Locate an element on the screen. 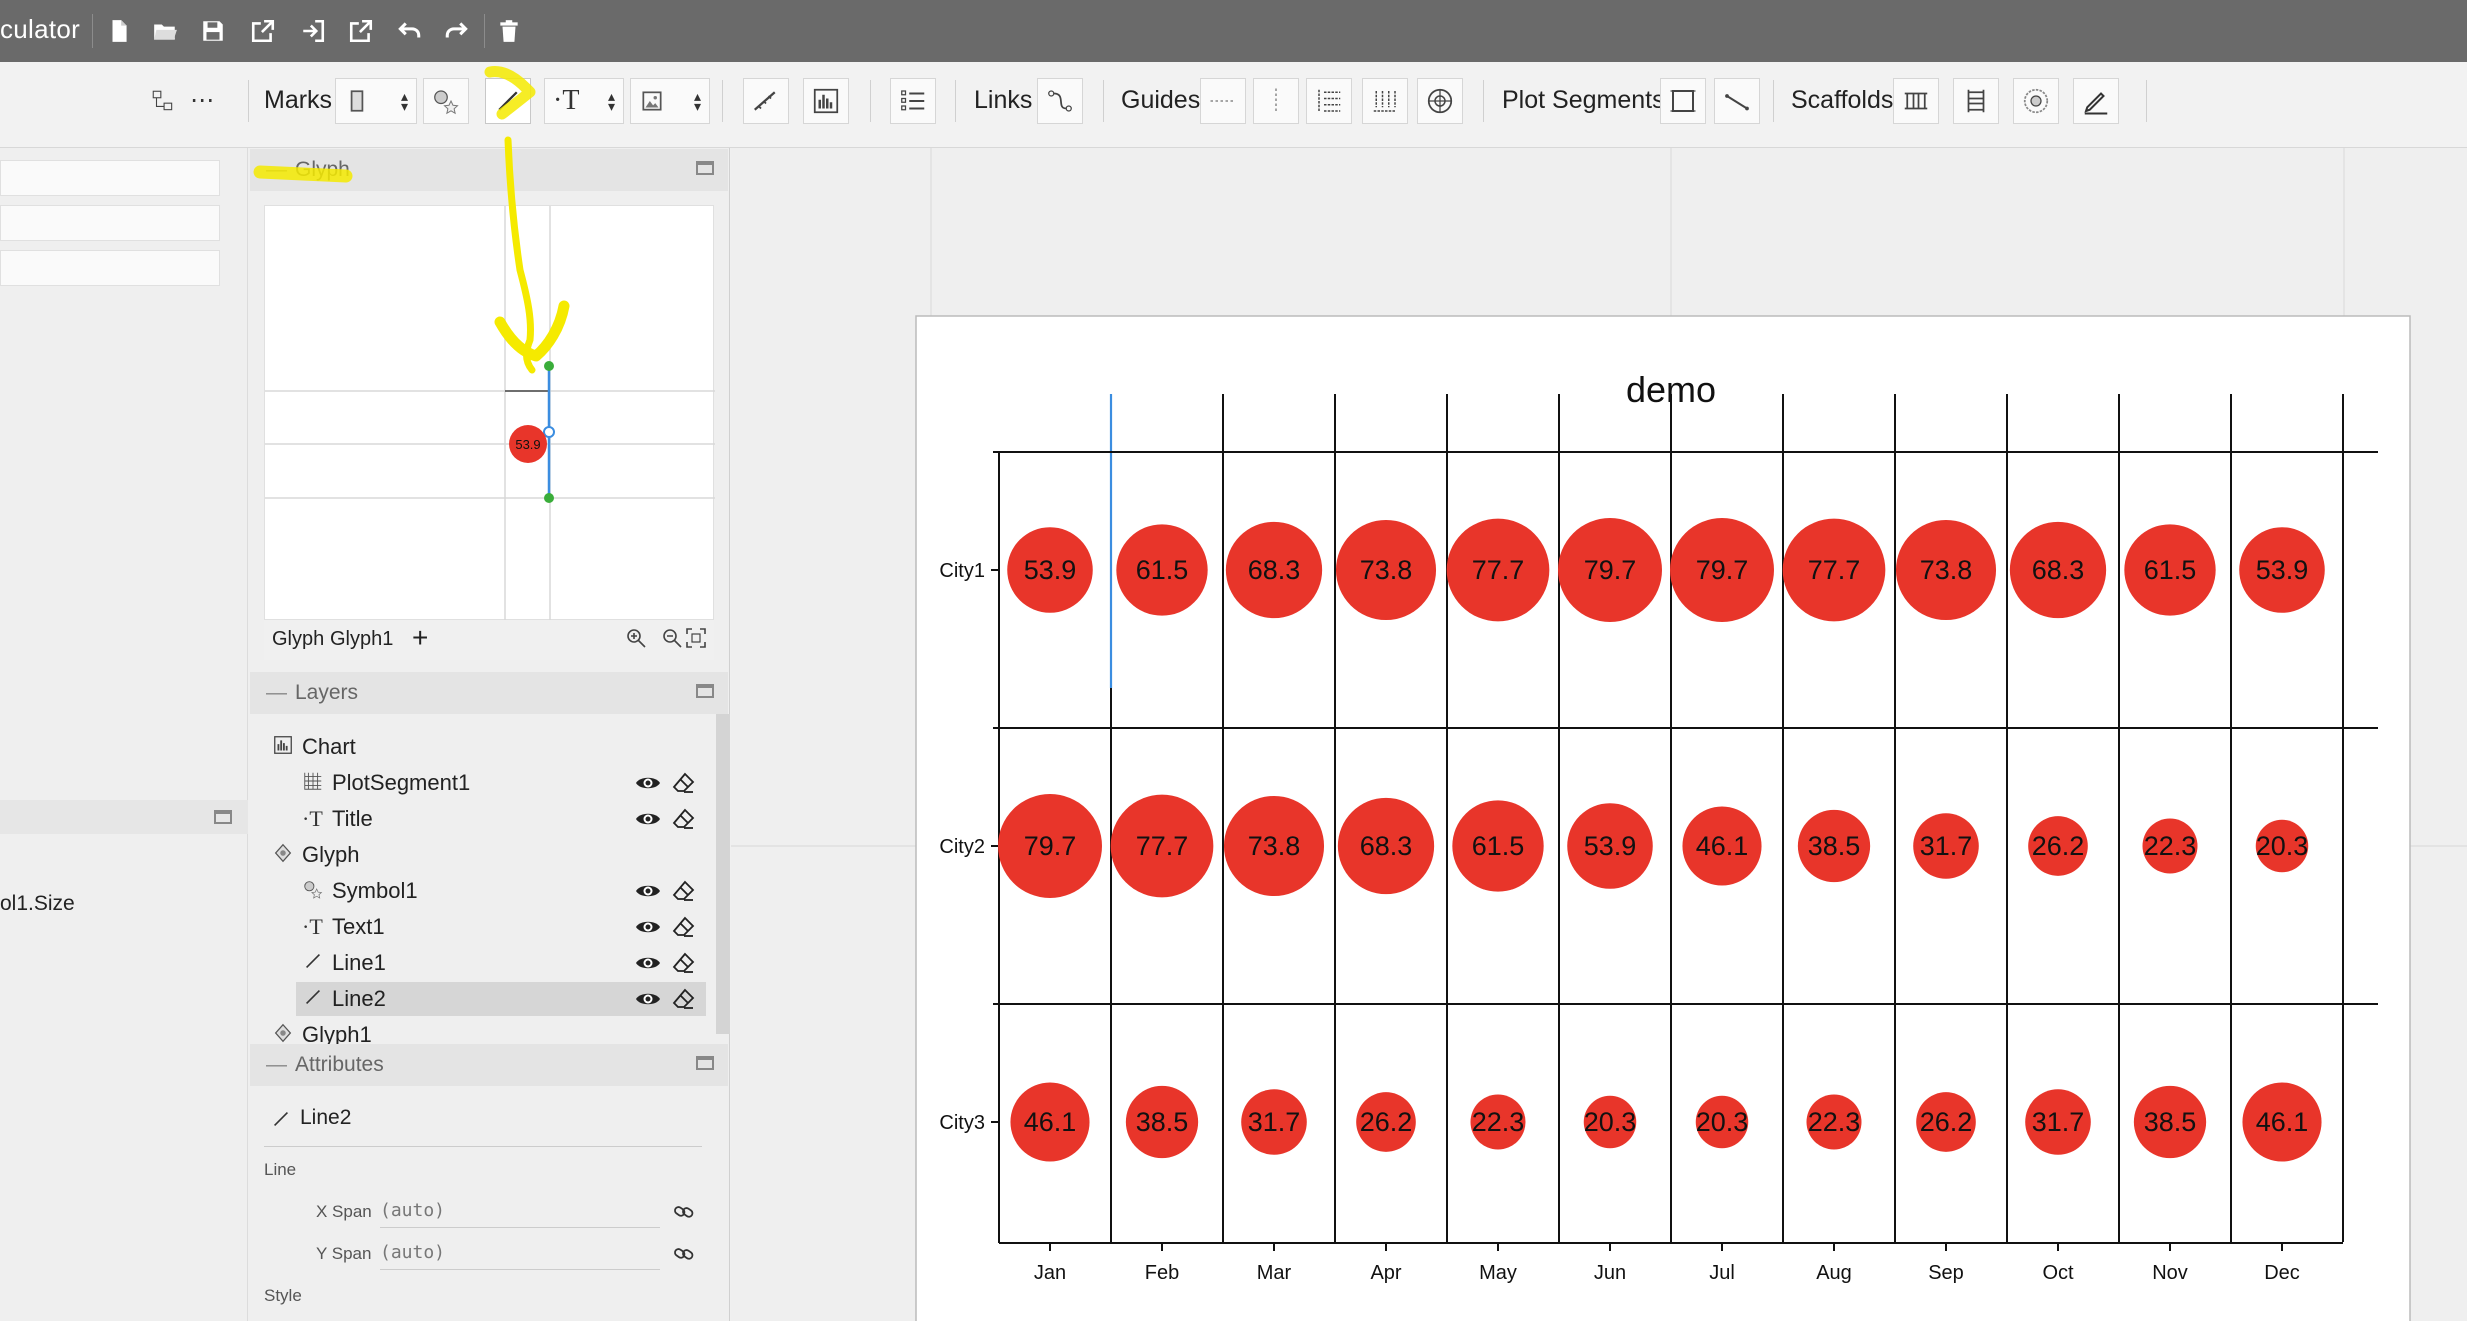 The height and width of the screenshot is (1321, 2467). text-icon: ·T is located at coordinates (566, 100).